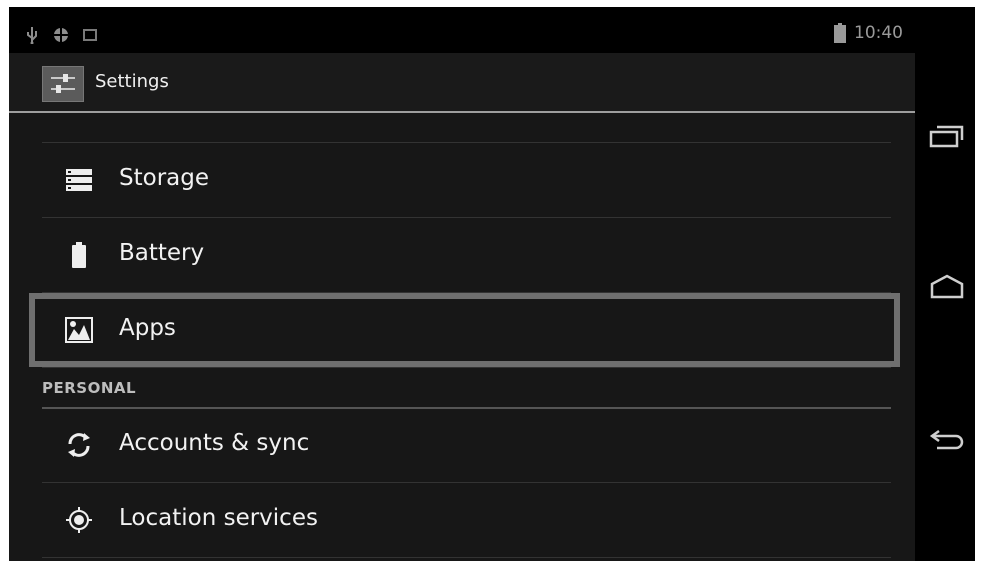  I want to click on home-icon, so click(947, 286).